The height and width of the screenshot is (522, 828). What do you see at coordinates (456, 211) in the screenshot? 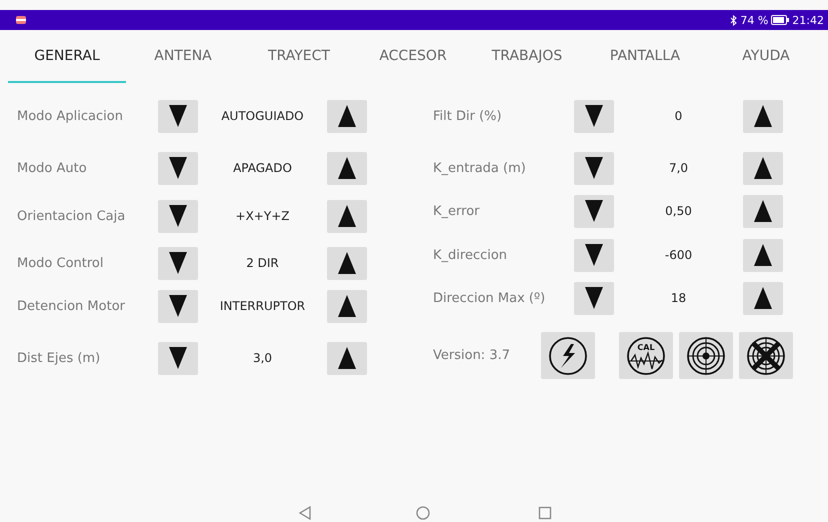
I see `setting-label: K_error` at bounding box center [456, 211].